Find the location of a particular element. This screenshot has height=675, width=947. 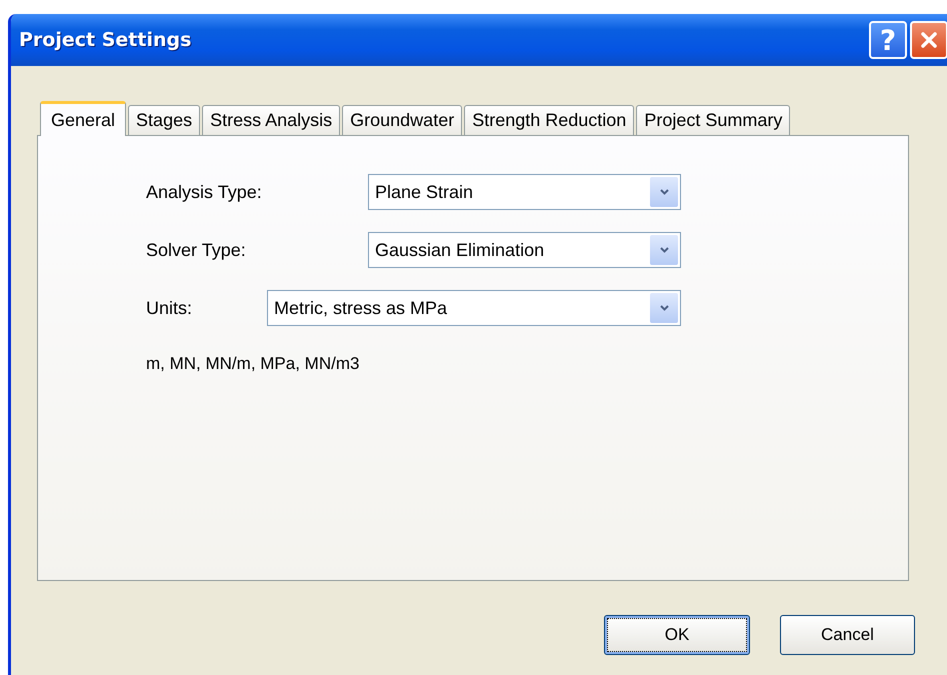

tab: Stress Analysis is located at coordinates (271, 120).